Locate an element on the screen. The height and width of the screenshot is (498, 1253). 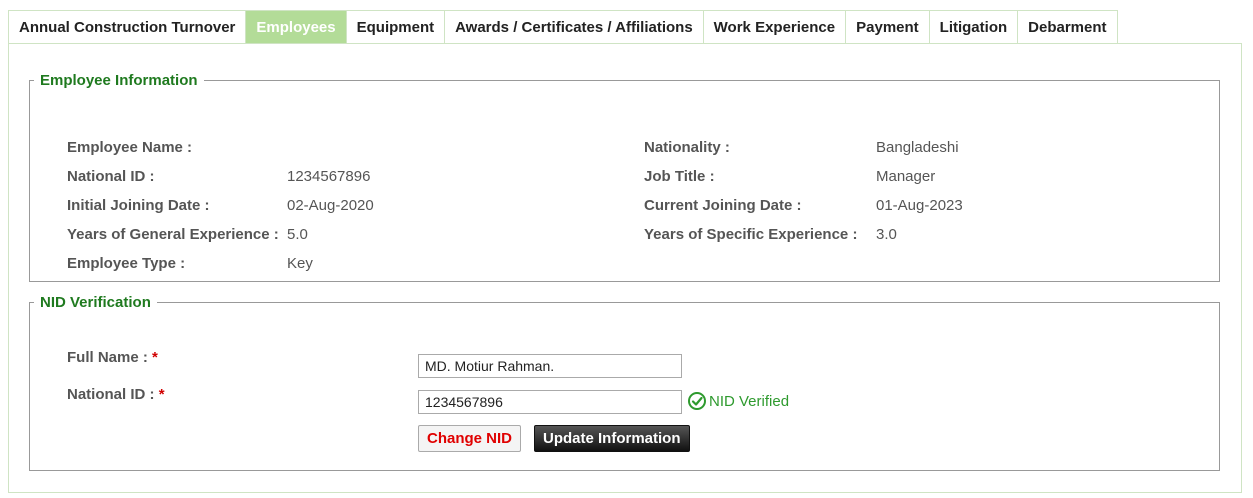
current-joining-value: 01-Aug-2023 is located at coordinates (919, 205).